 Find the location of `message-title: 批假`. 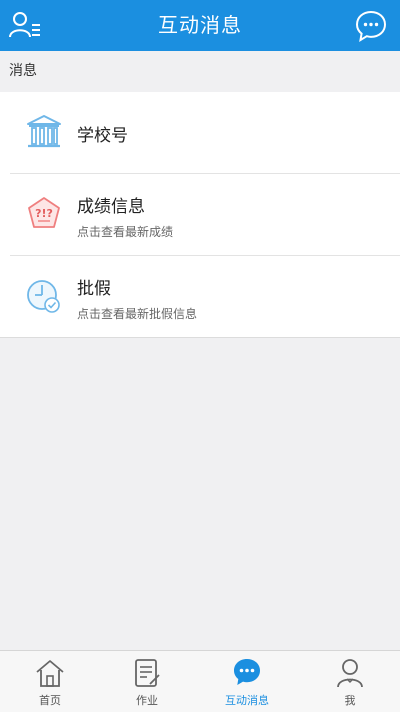

message-title: 批假 is located at coordinates (94, 289).